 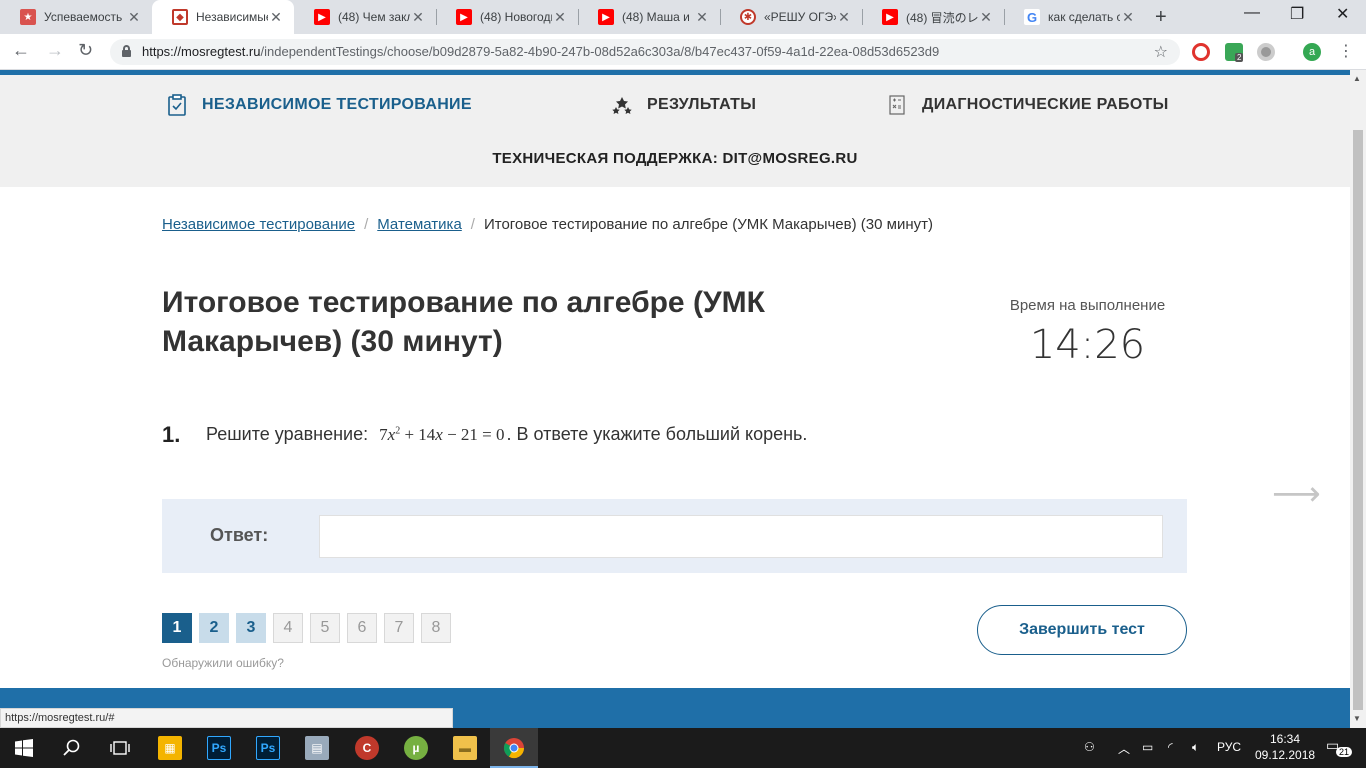 What do you see at coordinates (288, 628) in the screenshot?
I see `page-button-4: 4` at bounding box center [288, 628].